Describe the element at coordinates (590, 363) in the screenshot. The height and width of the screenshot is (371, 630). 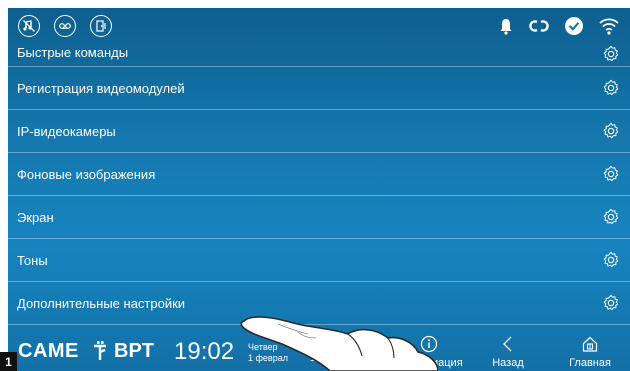
I see `home-button-label: Главная` at that location.